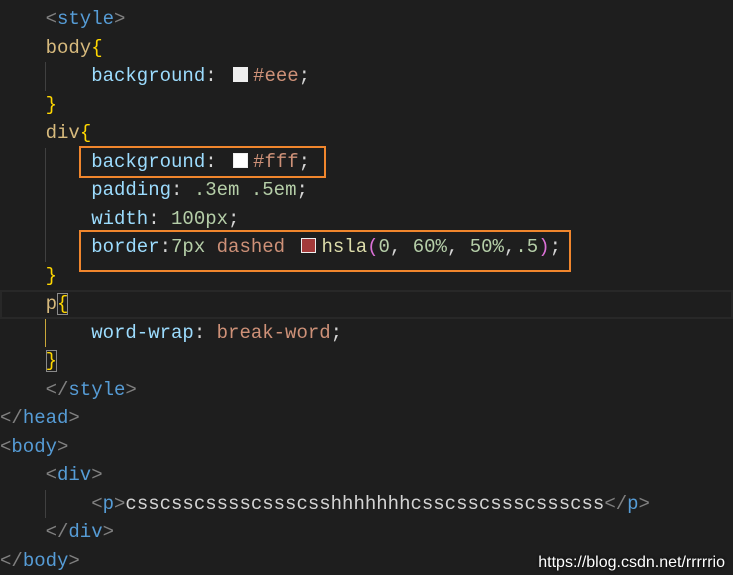  Describe the element at coordinates (366, 190) in the screenshot. I see `code-line: padding: .3em .5em;` at that location.